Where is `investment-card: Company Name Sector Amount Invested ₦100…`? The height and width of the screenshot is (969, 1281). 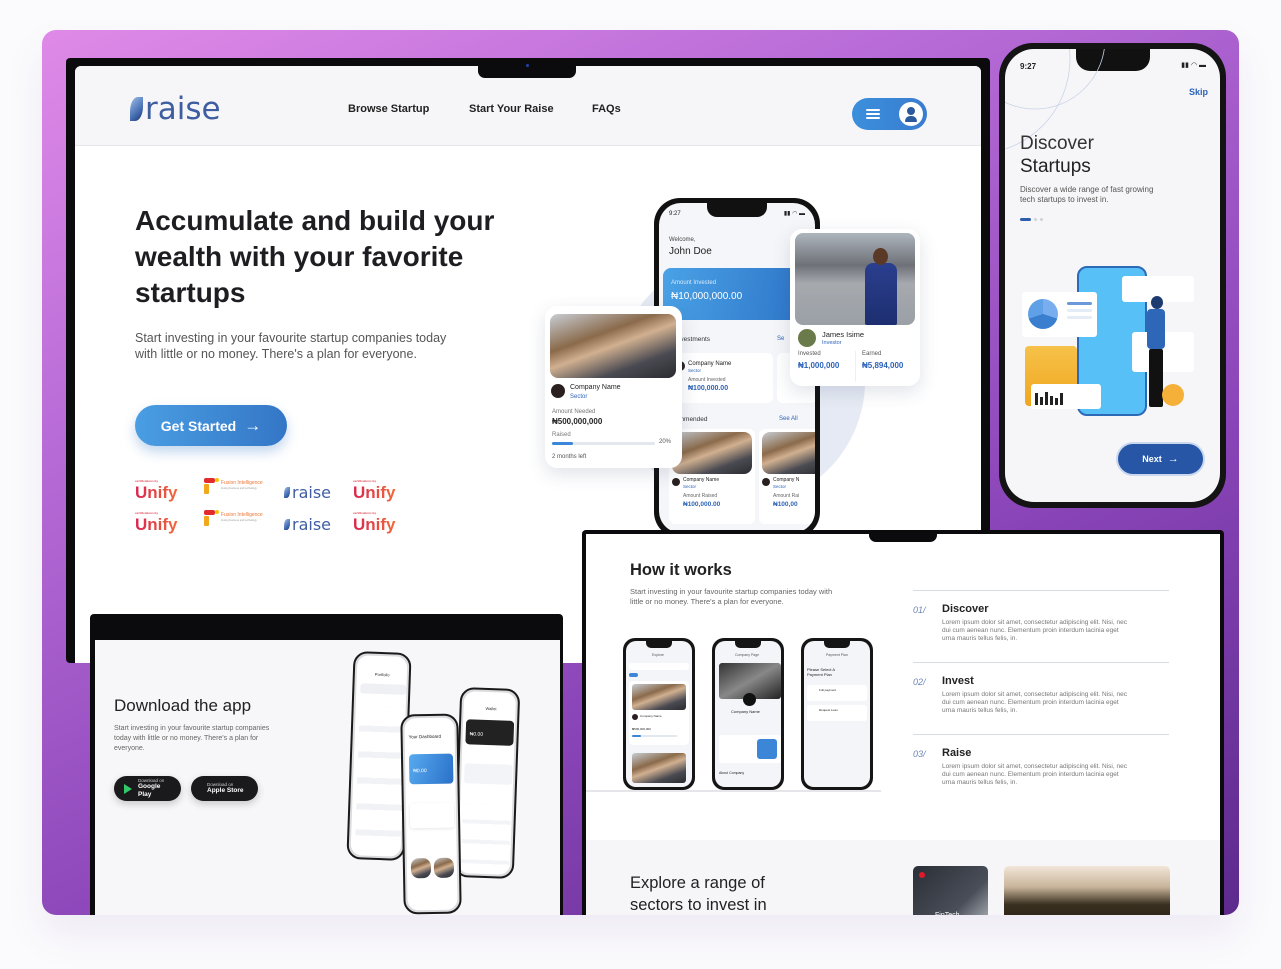
investment-card: Company Name Sector Amount Invested ₦100… is located at coordinates (723, 378).